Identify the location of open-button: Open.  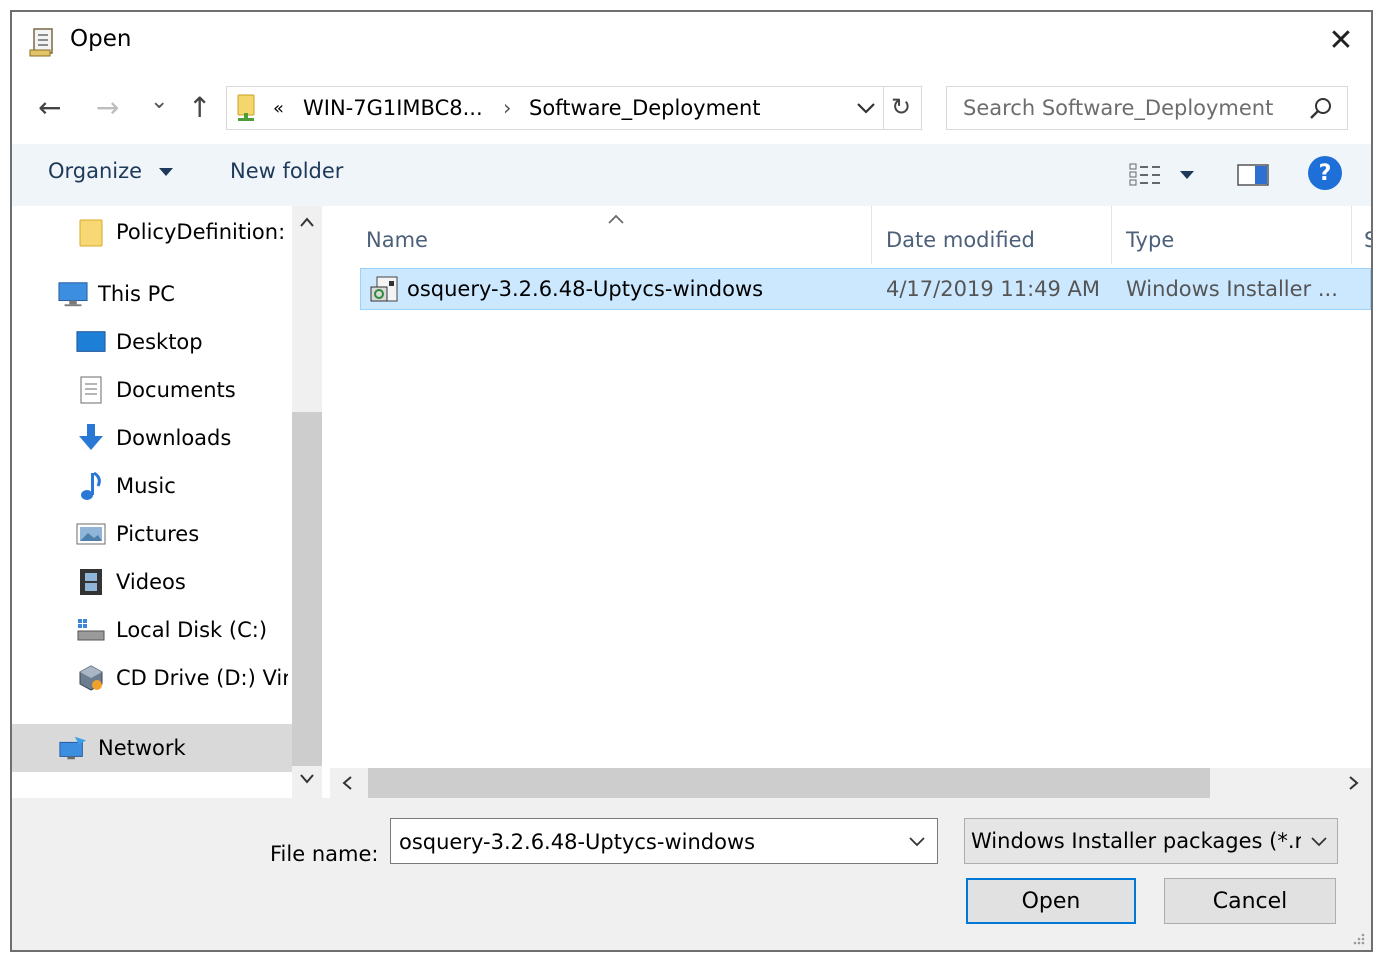
(1051, 901).